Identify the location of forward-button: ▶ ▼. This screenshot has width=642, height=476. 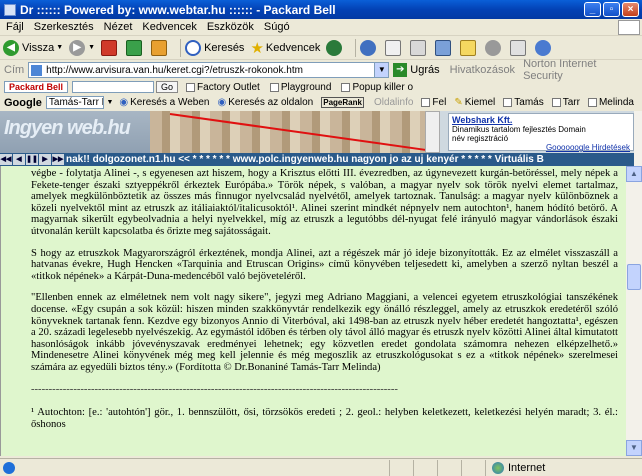
(82, 47).